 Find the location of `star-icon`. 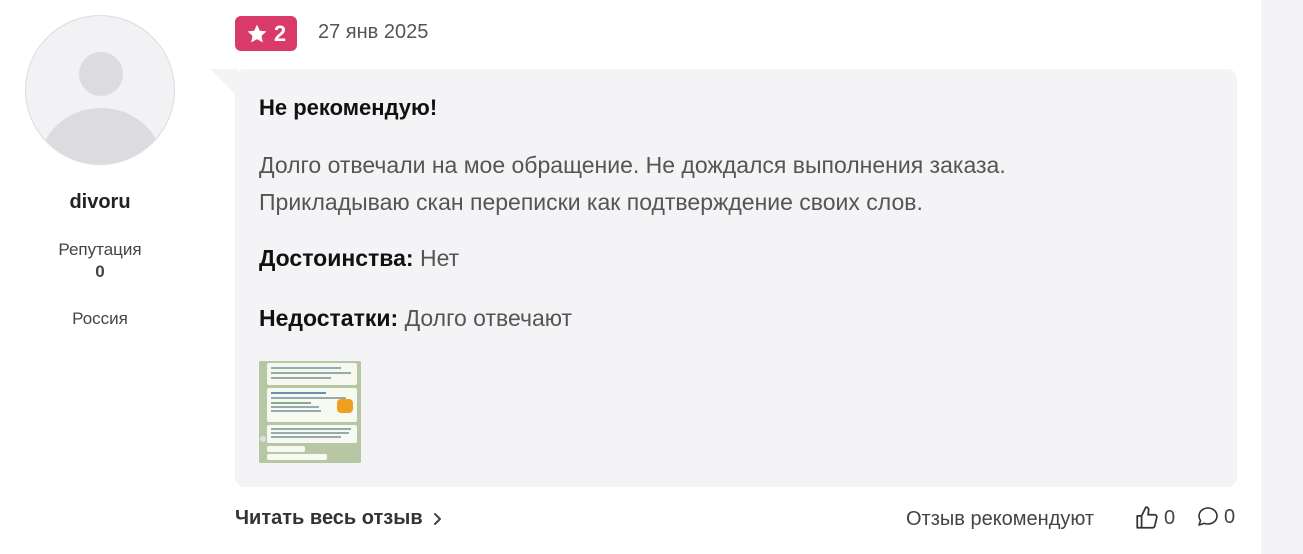

star-icon is located at coordinates (257, 33).